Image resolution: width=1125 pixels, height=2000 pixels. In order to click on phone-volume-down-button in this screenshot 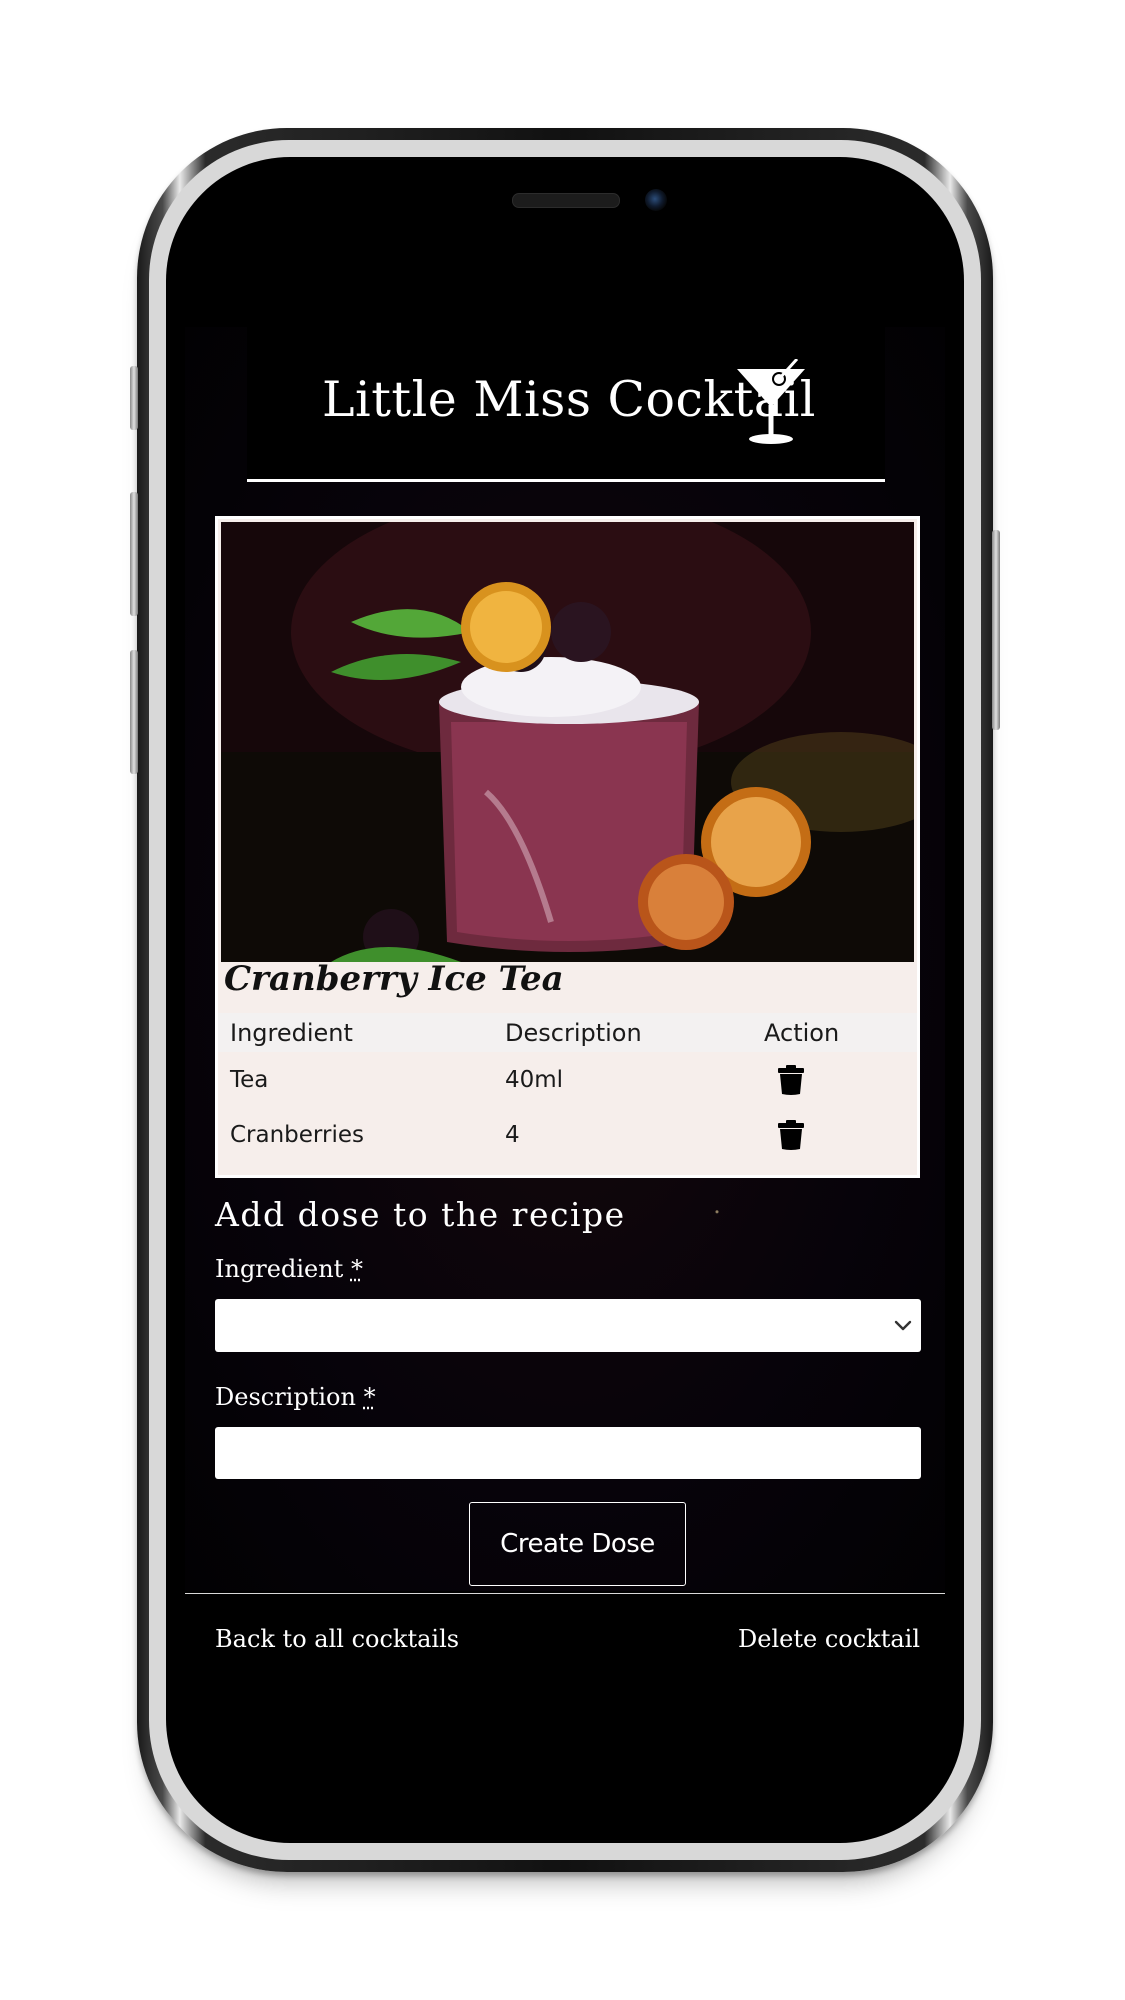, I will do `click(134, 712)`.